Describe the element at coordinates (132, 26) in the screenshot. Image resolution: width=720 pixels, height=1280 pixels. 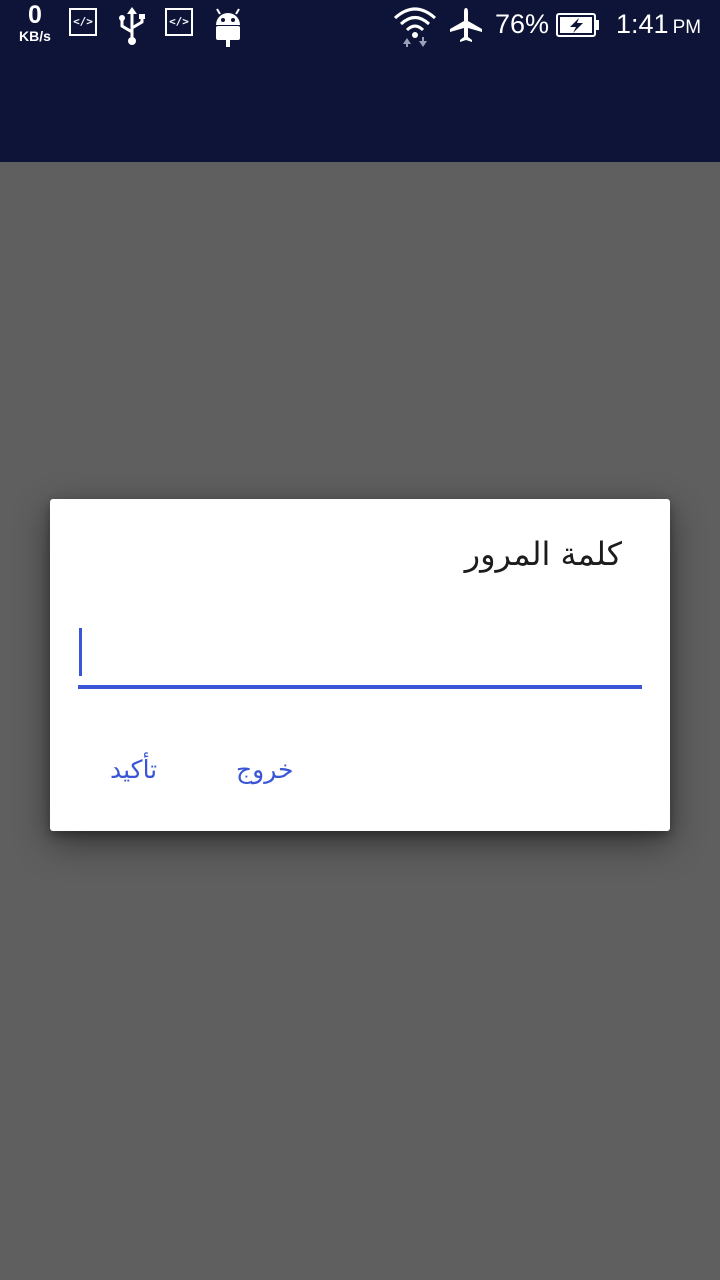
I see `usb-icon` at that location.